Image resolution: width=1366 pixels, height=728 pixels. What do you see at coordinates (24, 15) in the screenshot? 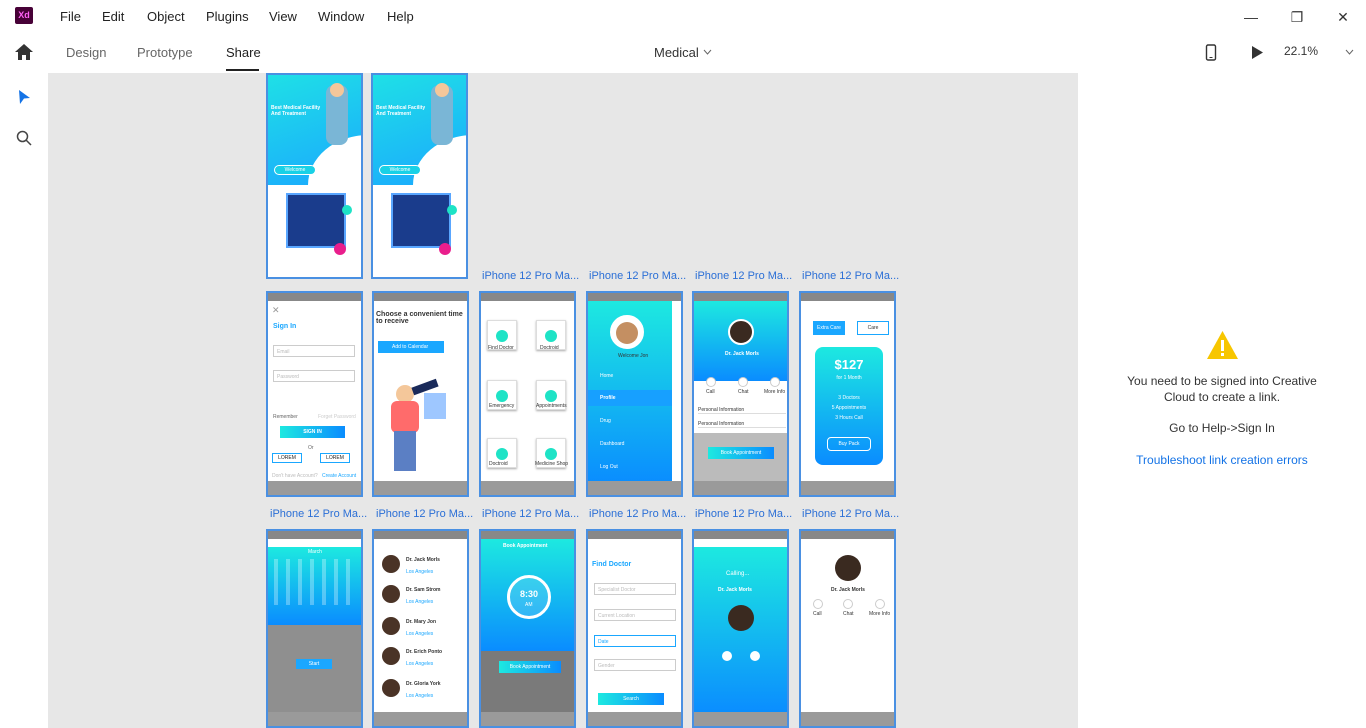
I see `xd-logo-icon: Xd` at bounding box center [24, 15].